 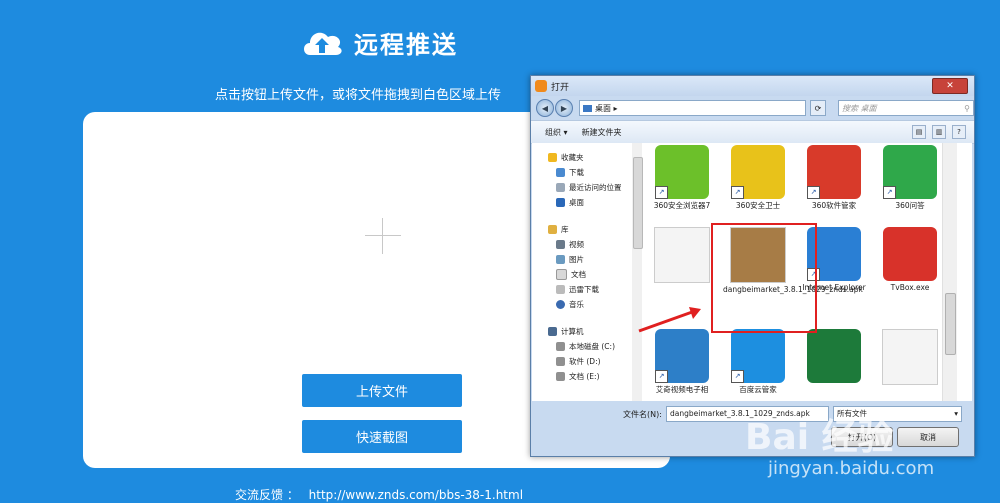 What do you see at coordinates (358, 95) in the screenshot?
I see `upload-instructions: 点击按钮上传文件，或将文件拖拽到白色区域上传` at bounding box center [358, 95].